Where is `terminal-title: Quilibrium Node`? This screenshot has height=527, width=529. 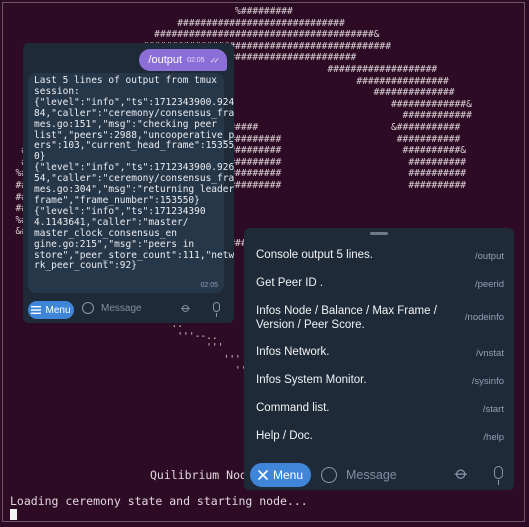 terminal-title: Quilibrium Node is located at coordinates (202, 475).